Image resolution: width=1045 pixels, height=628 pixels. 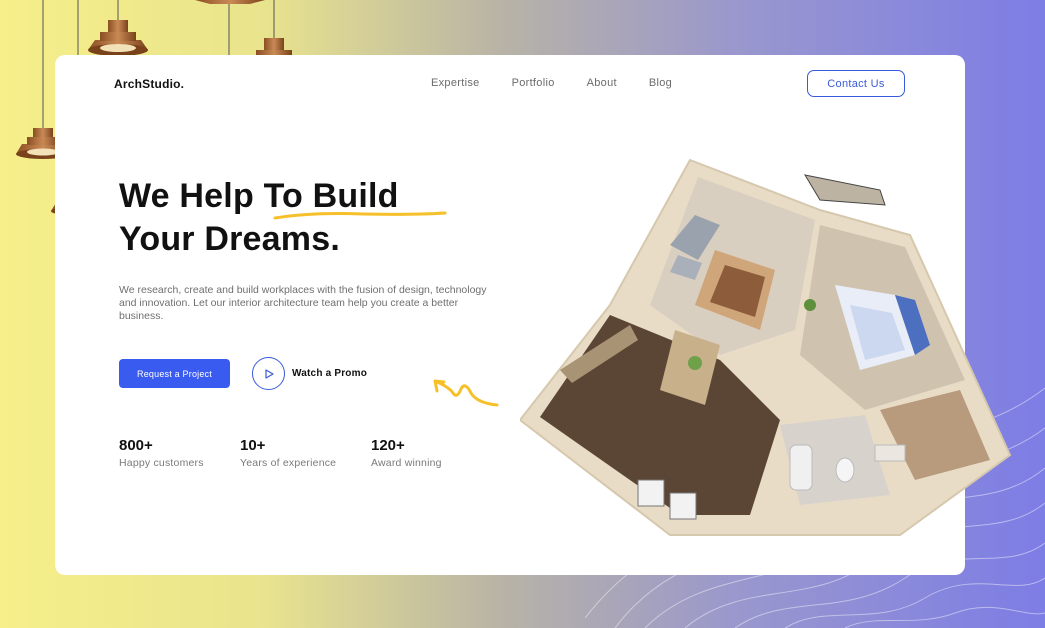 What do you see at coordinates (229, 239) in the screenshot?
I see `headline-line-2: Your Dreams.` at bounding box center [229, 239].